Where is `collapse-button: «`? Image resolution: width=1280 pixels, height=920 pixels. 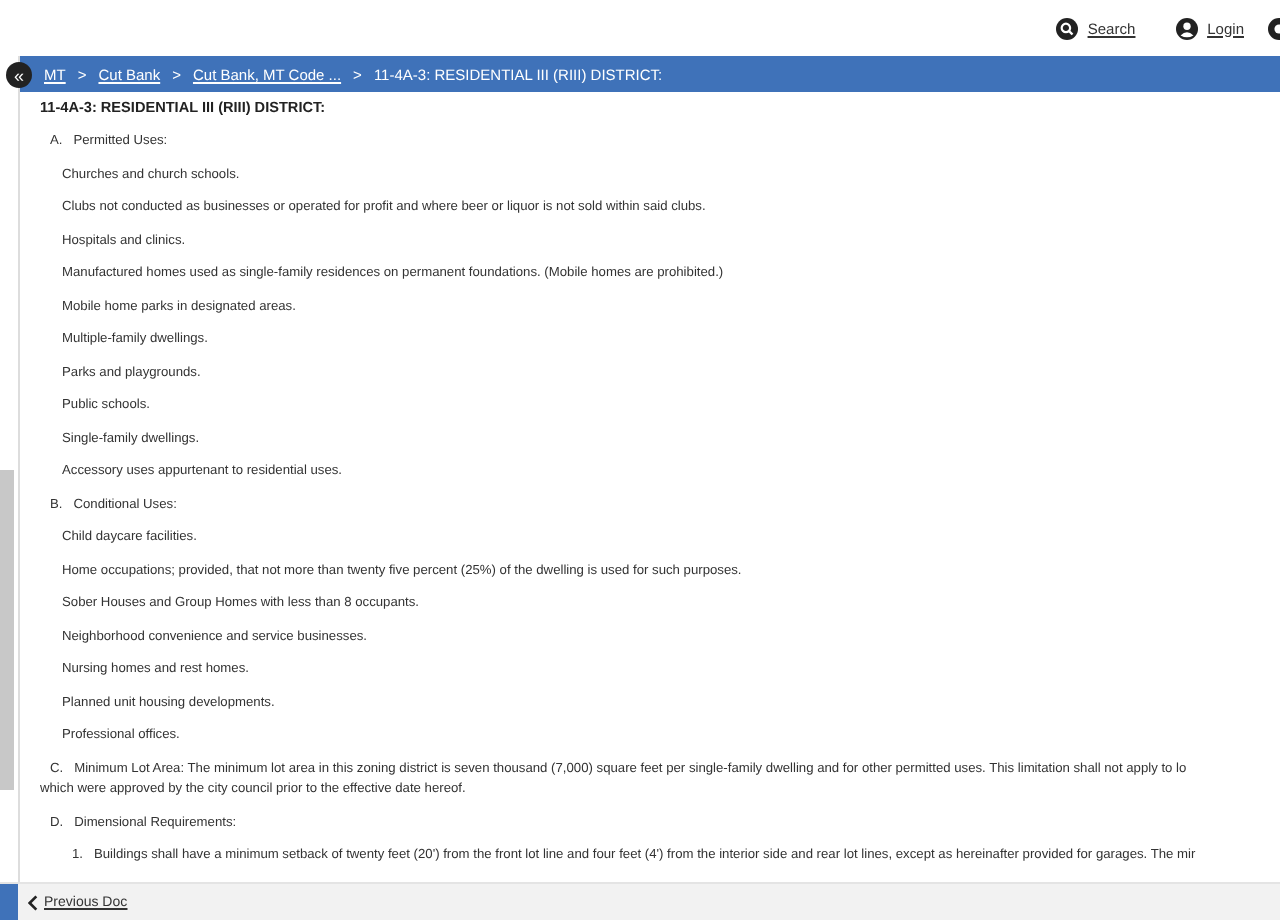 collapse-button: « is located at coordinates (19, 75).